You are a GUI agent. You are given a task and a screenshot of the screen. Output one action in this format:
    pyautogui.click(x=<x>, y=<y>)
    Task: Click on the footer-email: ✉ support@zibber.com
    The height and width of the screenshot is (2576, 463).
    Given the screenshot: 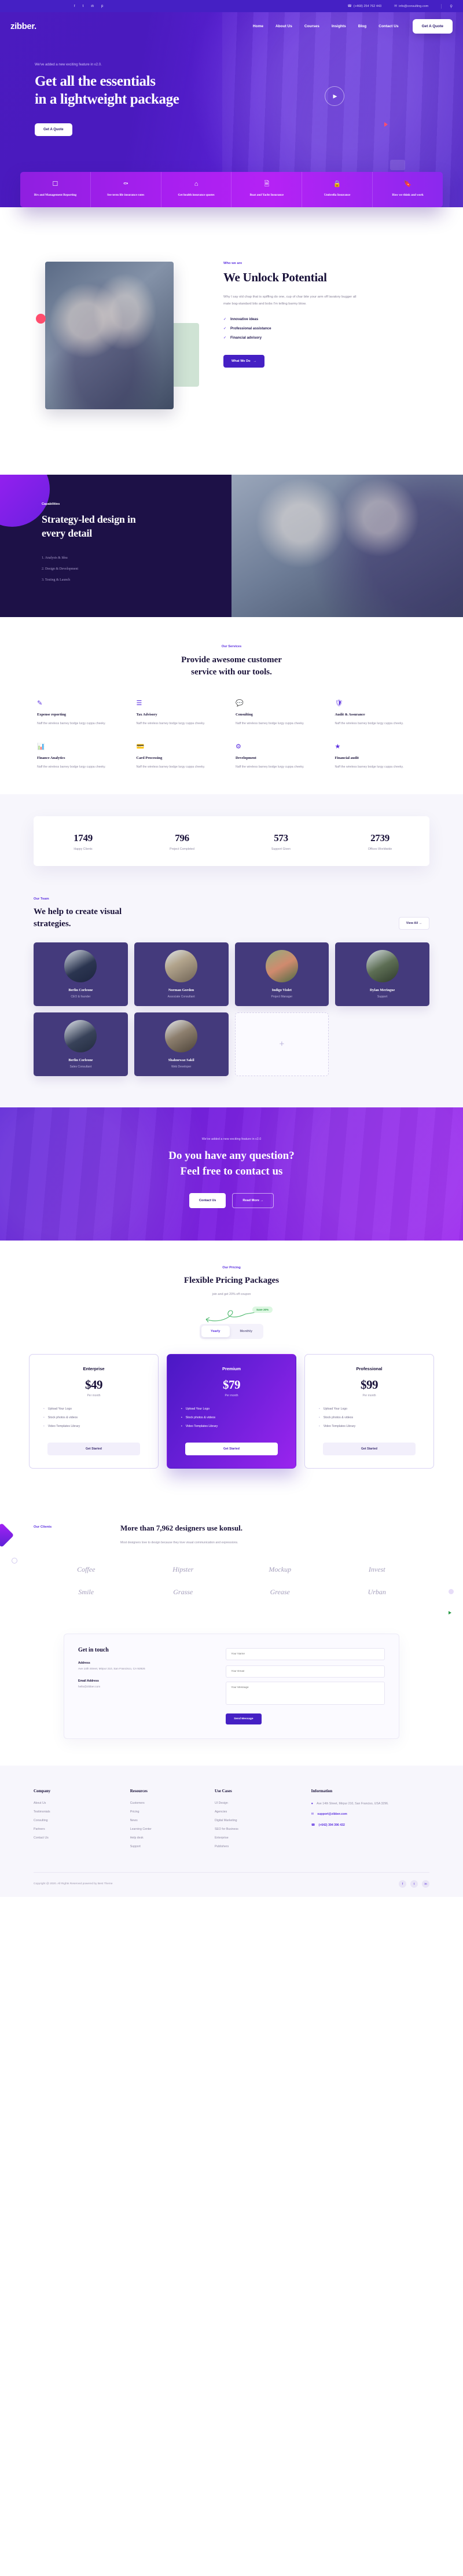 What is the action you would take?
    pyautogui.click(x=370, y=1814)
    